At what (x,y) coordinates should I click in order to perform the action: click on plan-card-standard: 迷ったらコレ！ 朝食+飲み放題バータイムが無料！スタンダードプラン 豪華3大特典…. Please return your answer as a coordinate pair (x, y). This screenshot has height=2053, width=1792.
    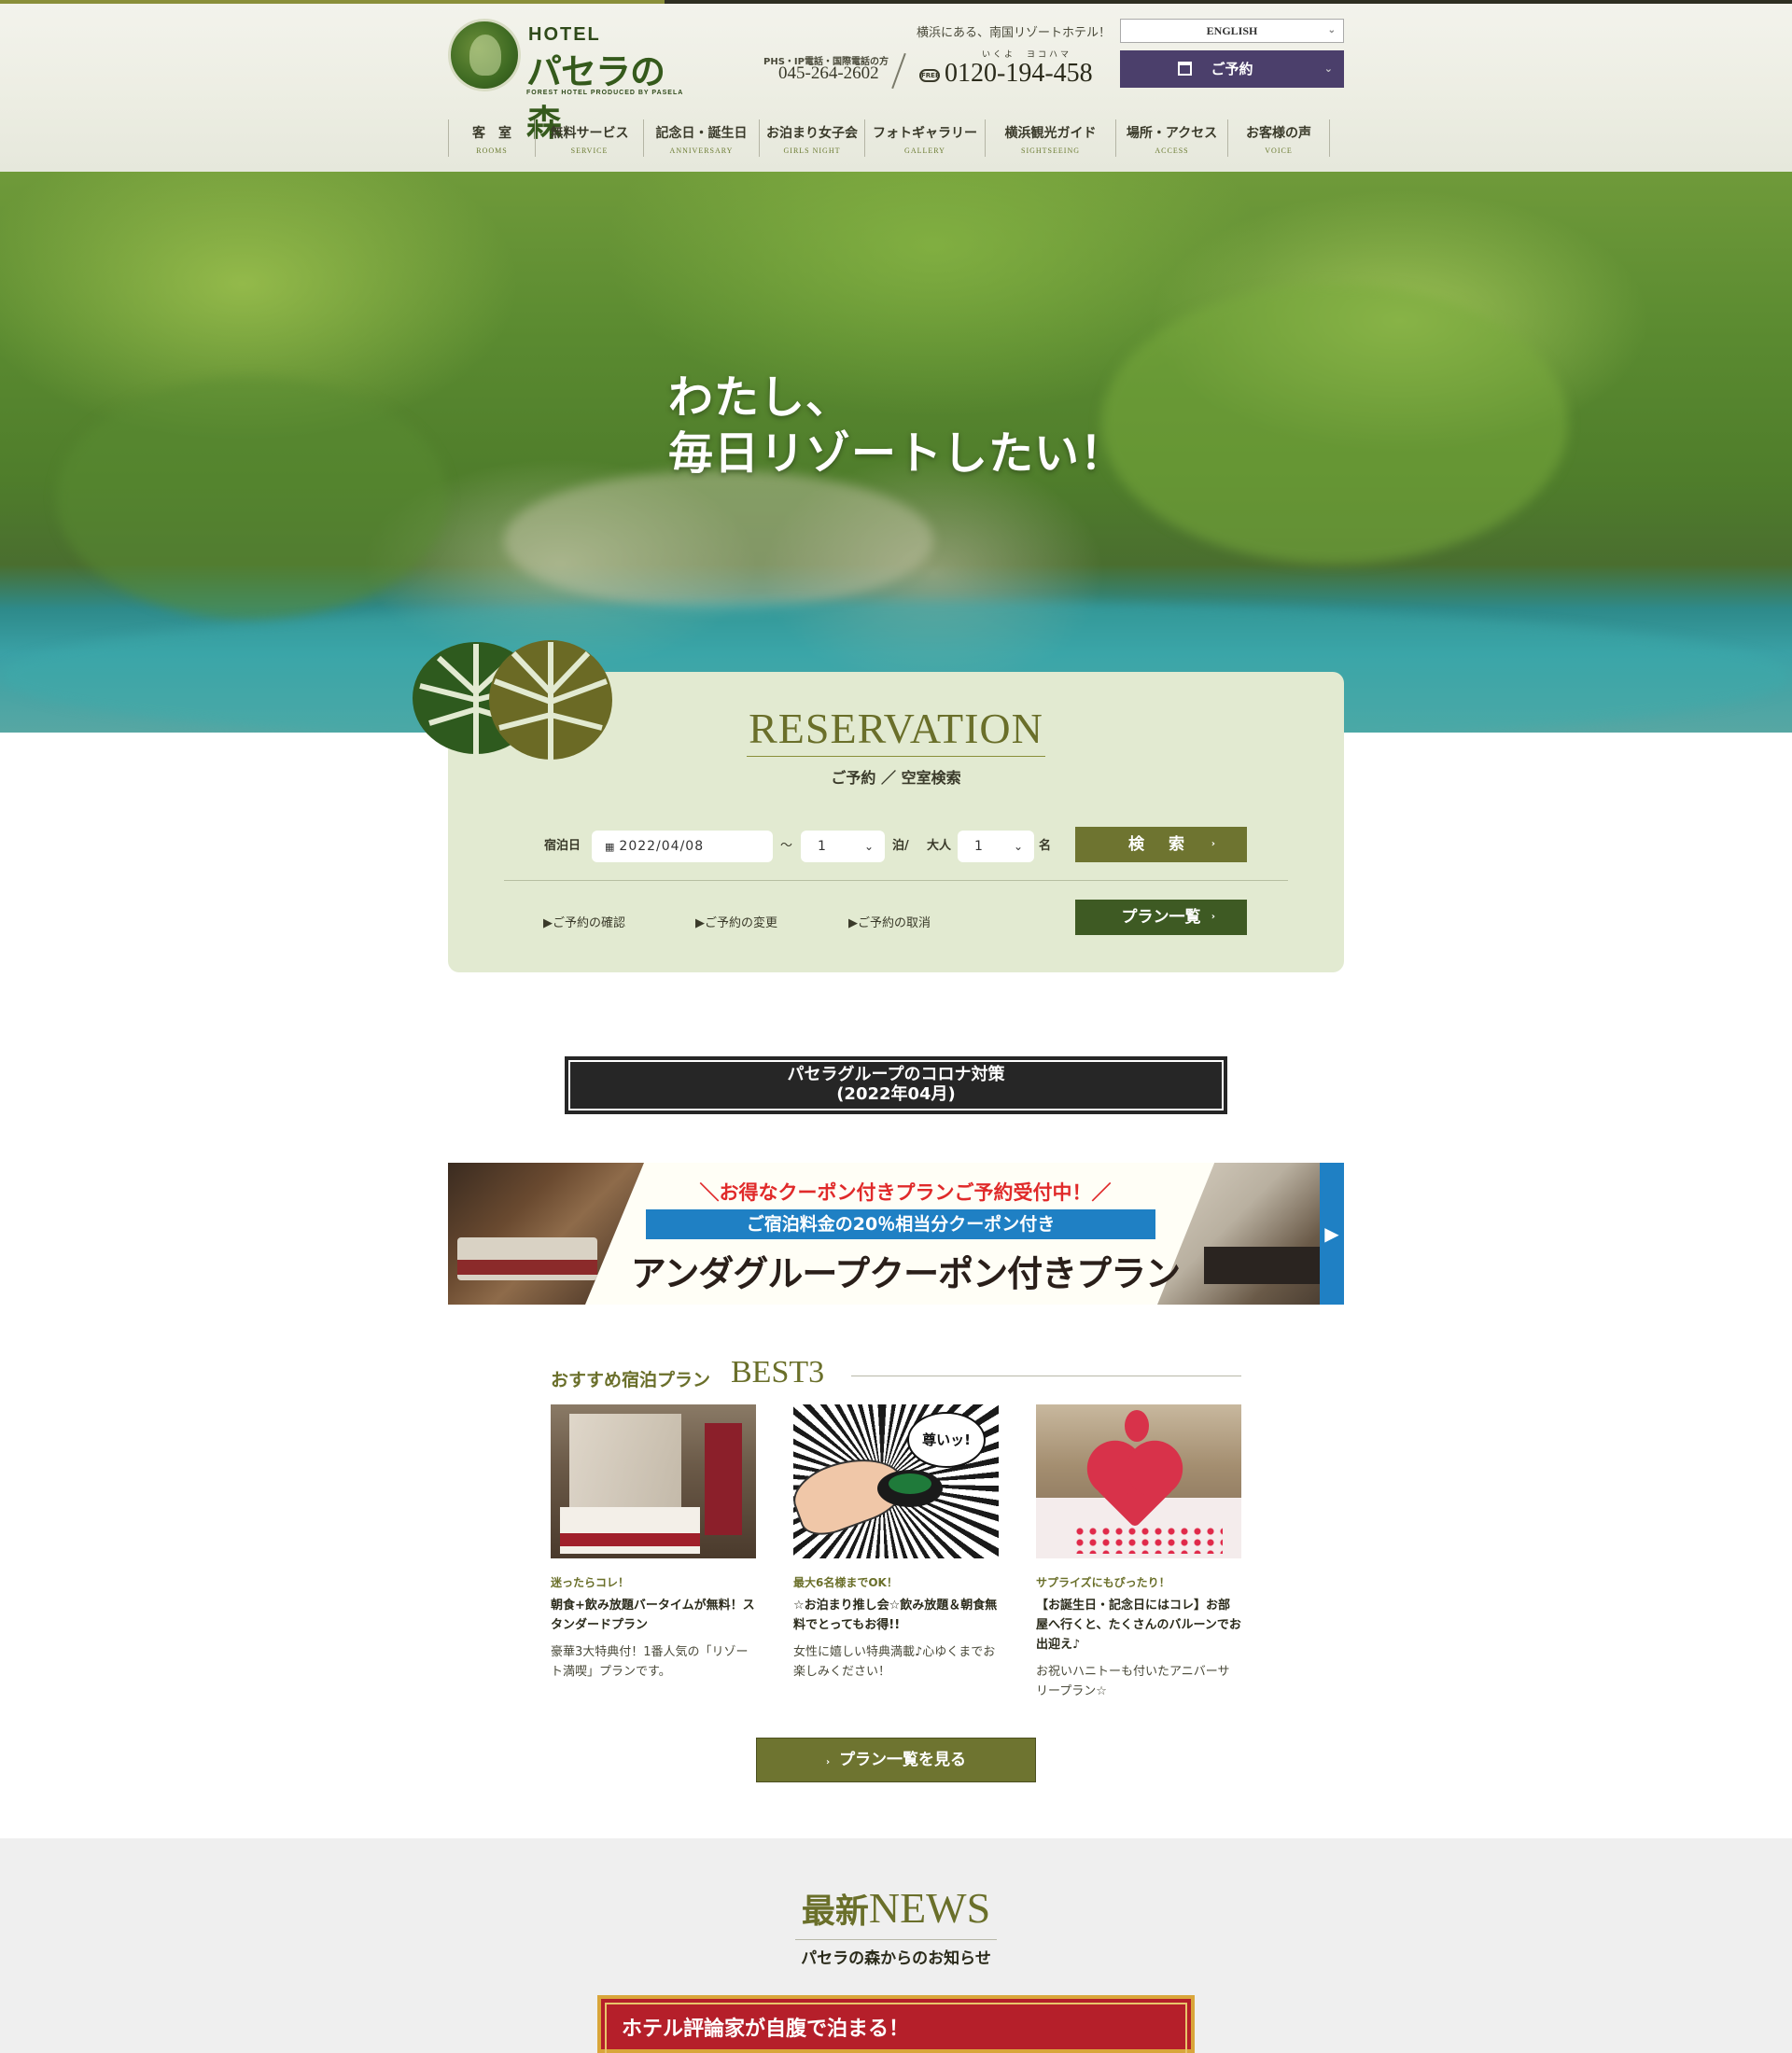
    Looking at the image, I should click on (653, 1543).